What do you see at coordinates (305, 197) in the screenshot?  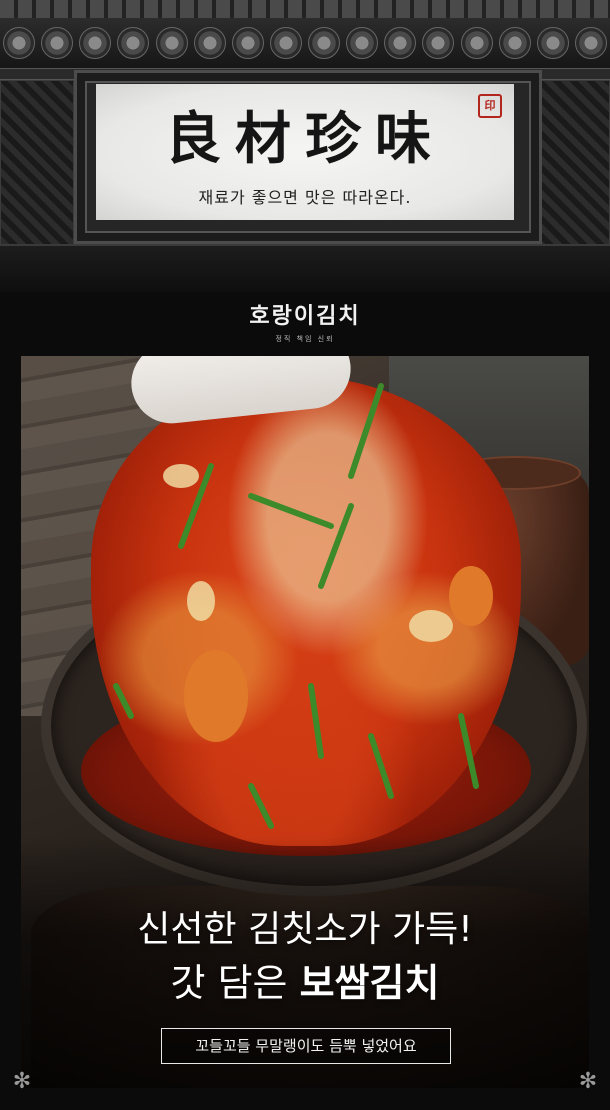 I see `signboard-tagline: 재료가 좋으면 맛은 따라온다.` at bounding box center [305, 197].